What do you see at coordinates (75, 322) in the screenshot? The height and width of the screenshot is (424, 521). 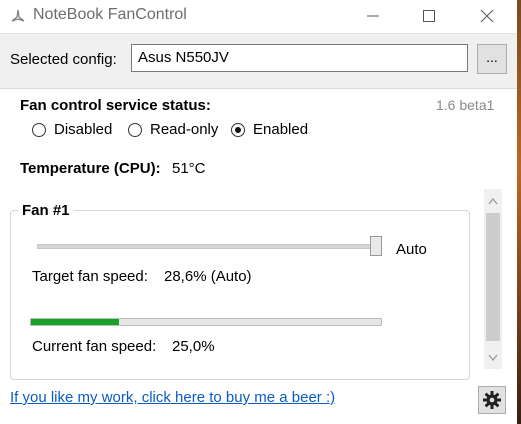 I see `progress-fill` at bounding box center [75, 322].